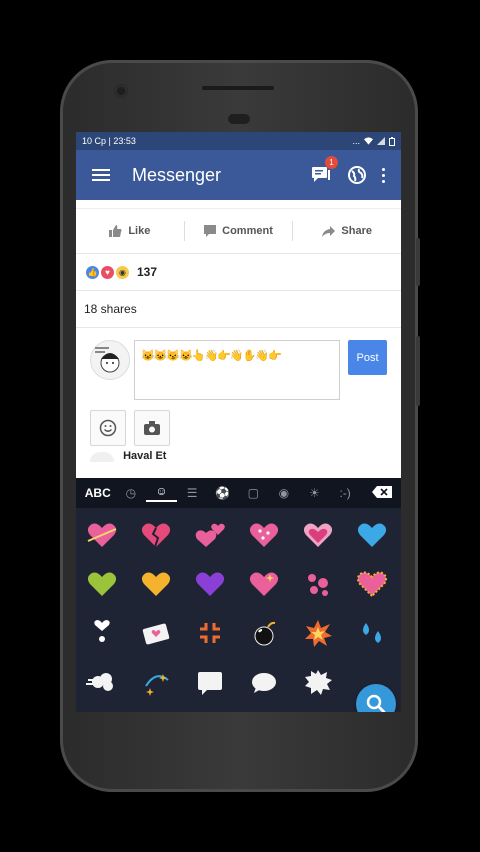 This screenshot has height=852, width=480. What do you see at coordinates (314, 493) in the screenshot?
I see `bulb-icon: ☀` at bounding box center [314, 493].